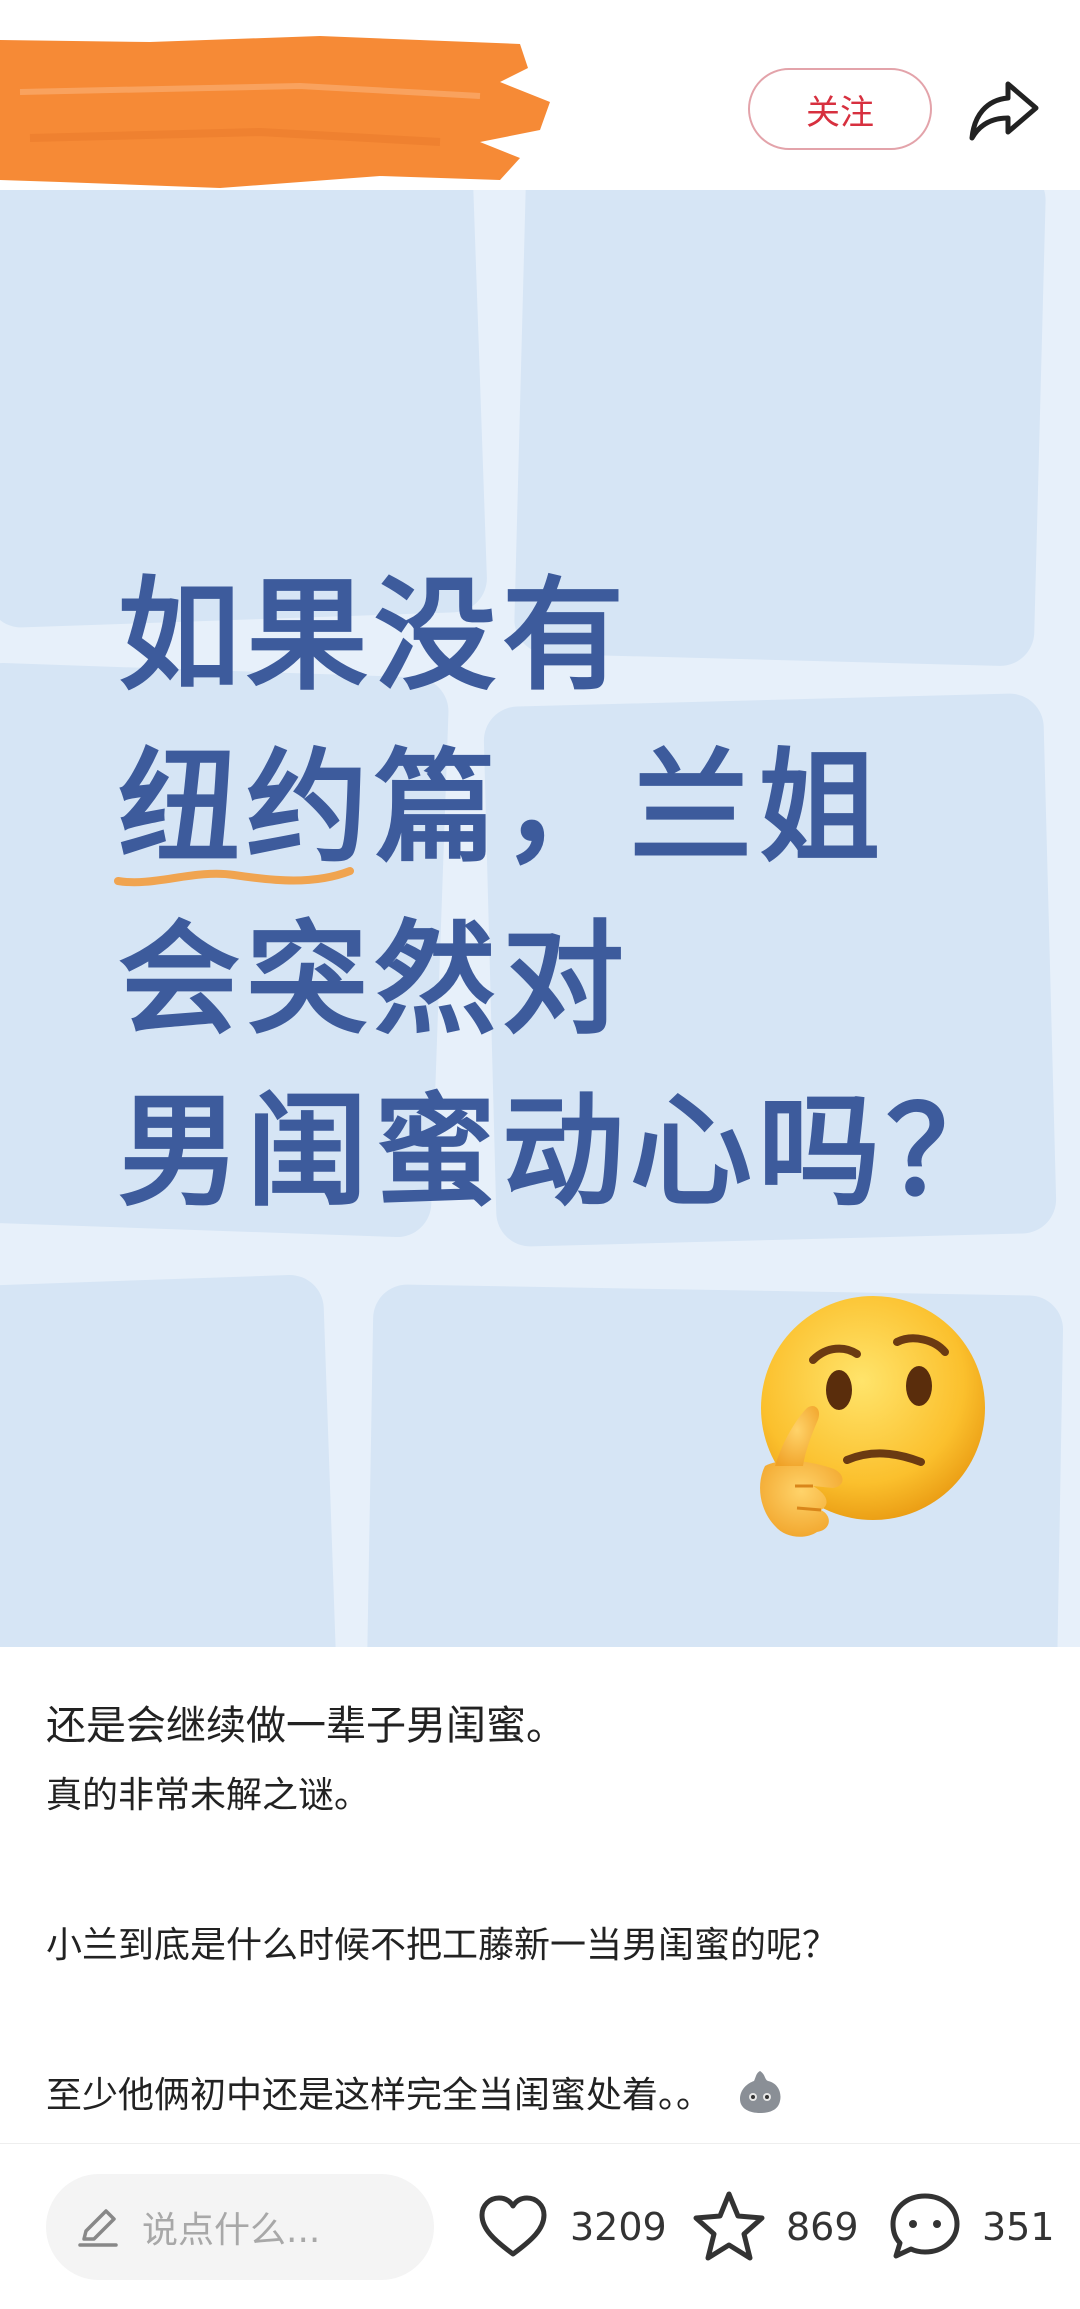  What do you see at coordinates (925, 2226) in the screenshot?
I see `chat-bubble-icon` at bounding box center [925, 2226].